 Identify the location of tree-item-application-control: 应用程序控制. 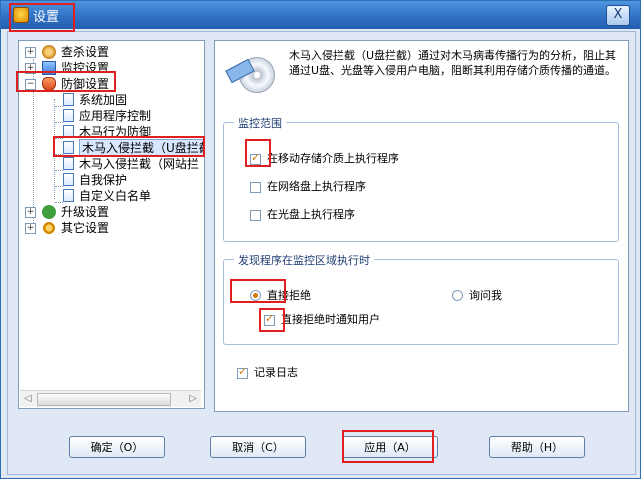
(133, 116).